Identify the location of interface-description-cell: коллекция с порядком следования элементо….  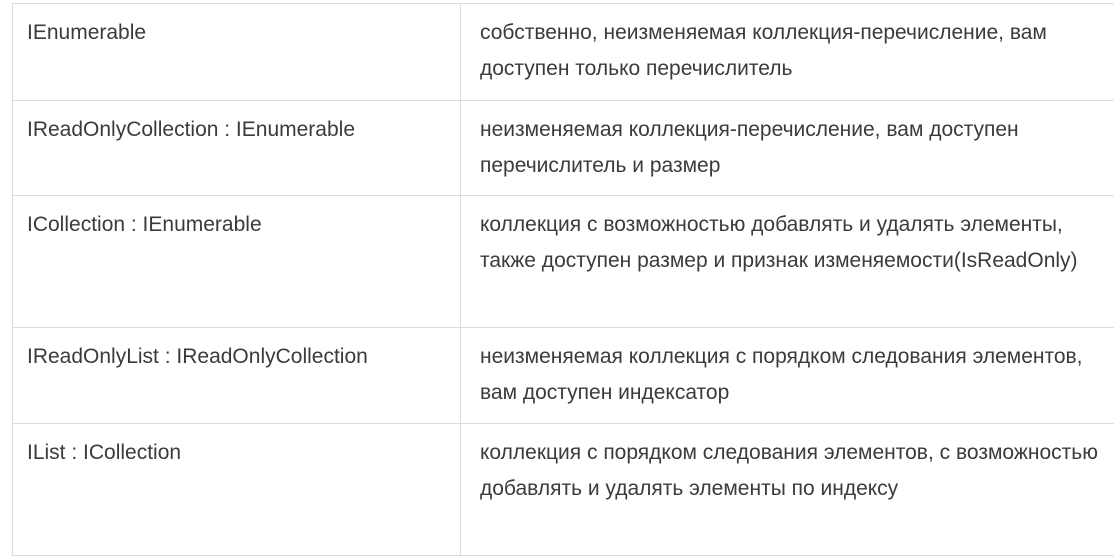
(787, 489).